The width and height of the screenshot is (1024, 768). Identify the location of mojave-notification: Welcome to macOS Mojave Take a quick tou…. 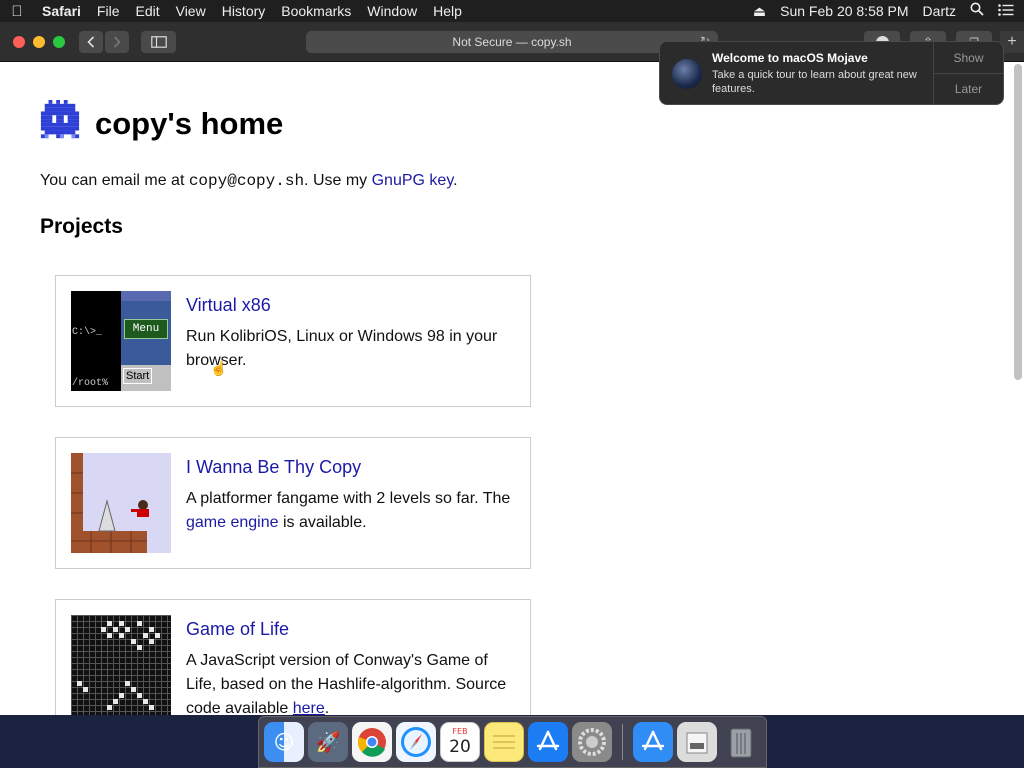
(831, 73).